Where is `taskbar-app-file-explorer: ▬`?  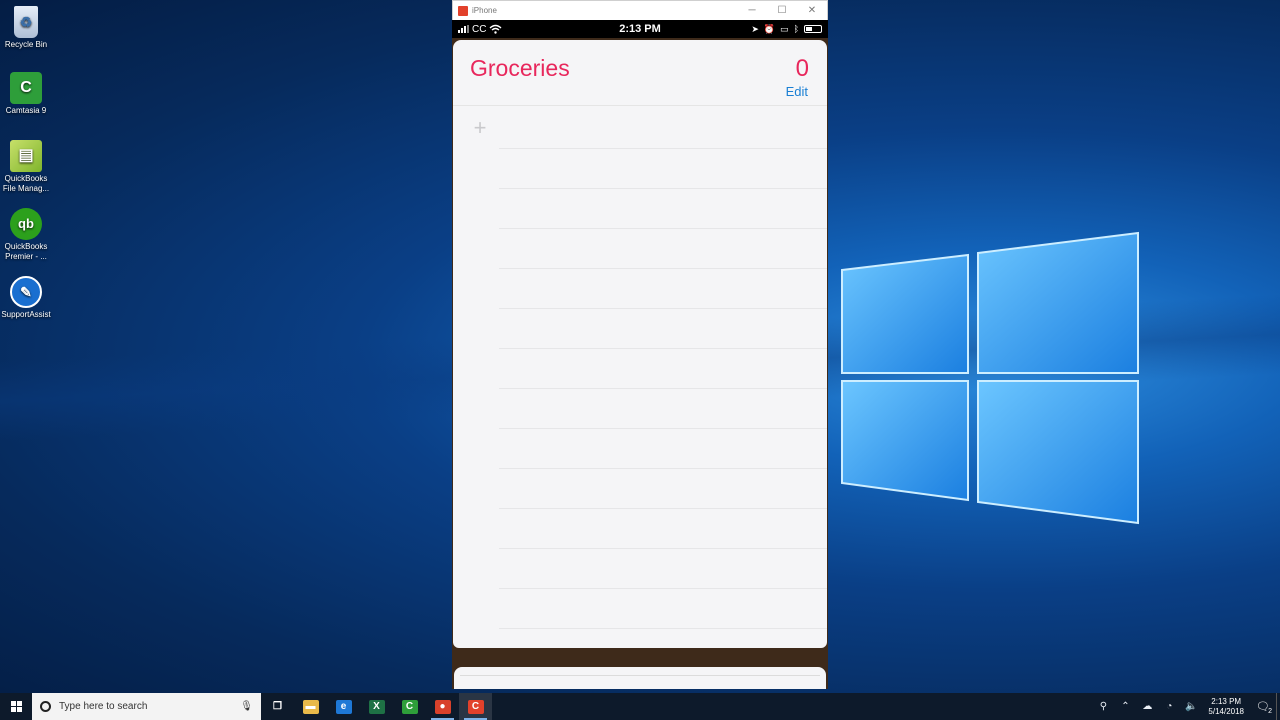
taskbar-app-file-explorer: ▬ is located at coordinates (310, 706).